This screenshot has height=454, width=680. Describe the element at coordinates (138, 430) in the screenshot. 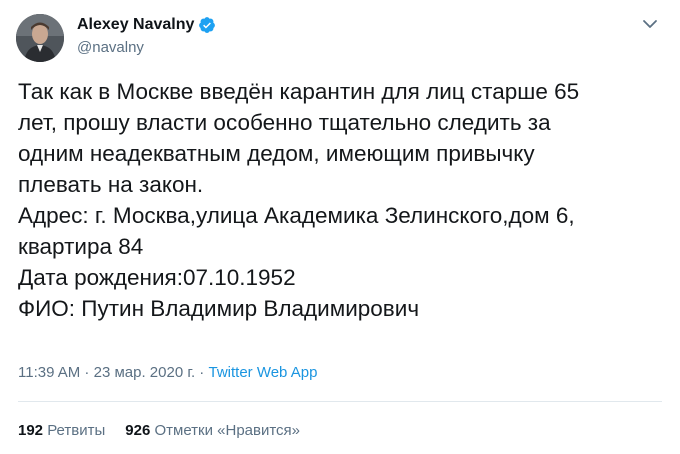

I see `likes-count: 926` at that location.